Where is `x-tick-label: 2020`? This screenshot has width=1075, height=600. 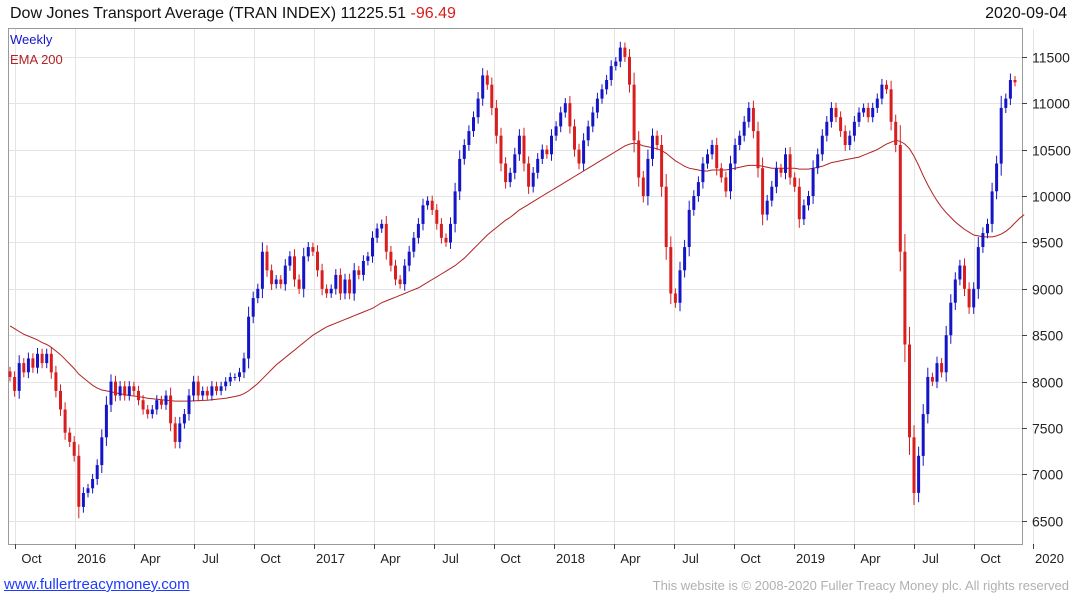 x-tick-label: 2020 is located at coordinates (1049, 558).